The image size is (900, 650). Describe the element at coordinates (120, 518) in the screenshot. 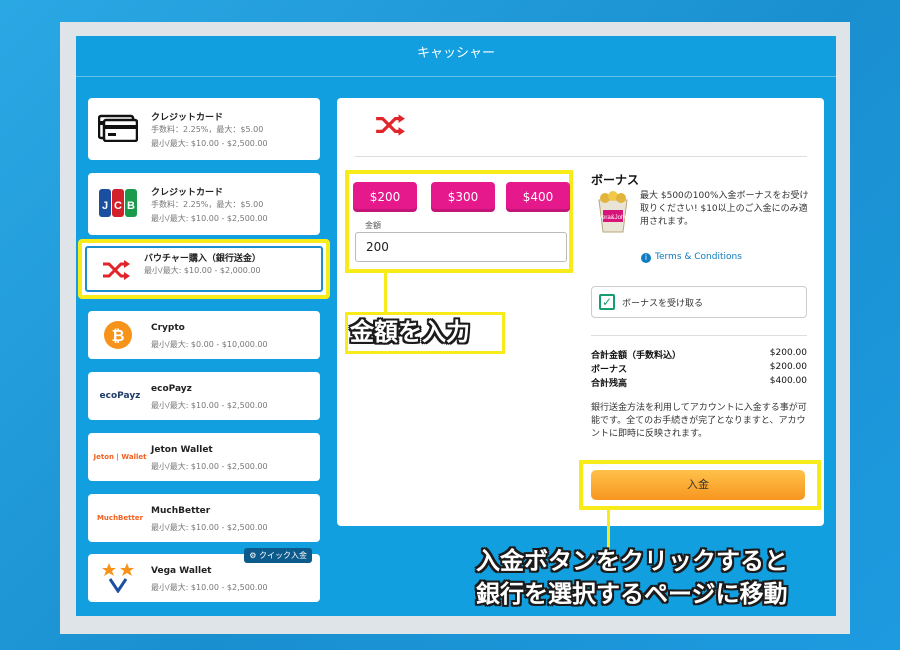

I see `muchbetter-logo: MuchBetter` at that location.